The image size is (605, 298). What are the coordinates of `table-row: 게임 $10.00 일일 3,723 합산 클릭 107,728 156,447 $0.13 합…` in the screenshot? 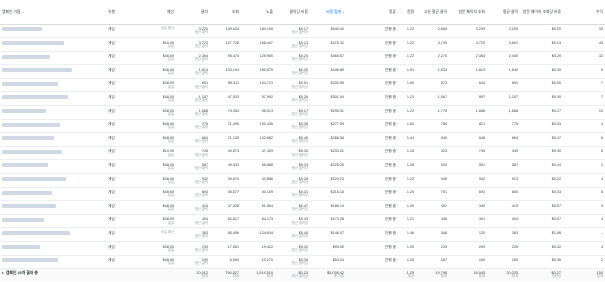 It's located at (302, 45).